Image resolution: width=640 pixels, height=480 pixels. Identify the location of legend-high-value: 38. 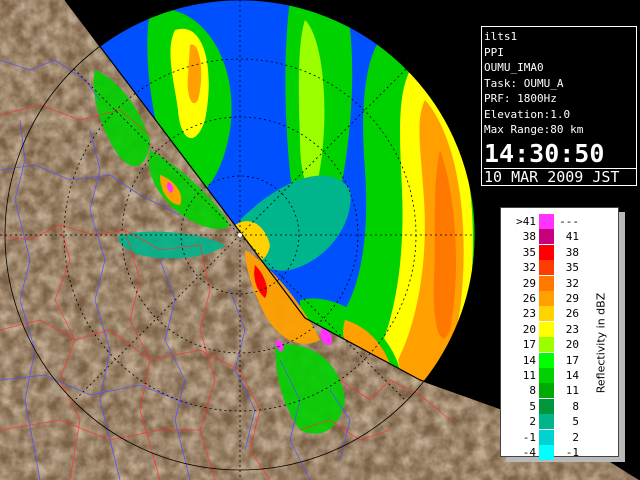
(572, 252).